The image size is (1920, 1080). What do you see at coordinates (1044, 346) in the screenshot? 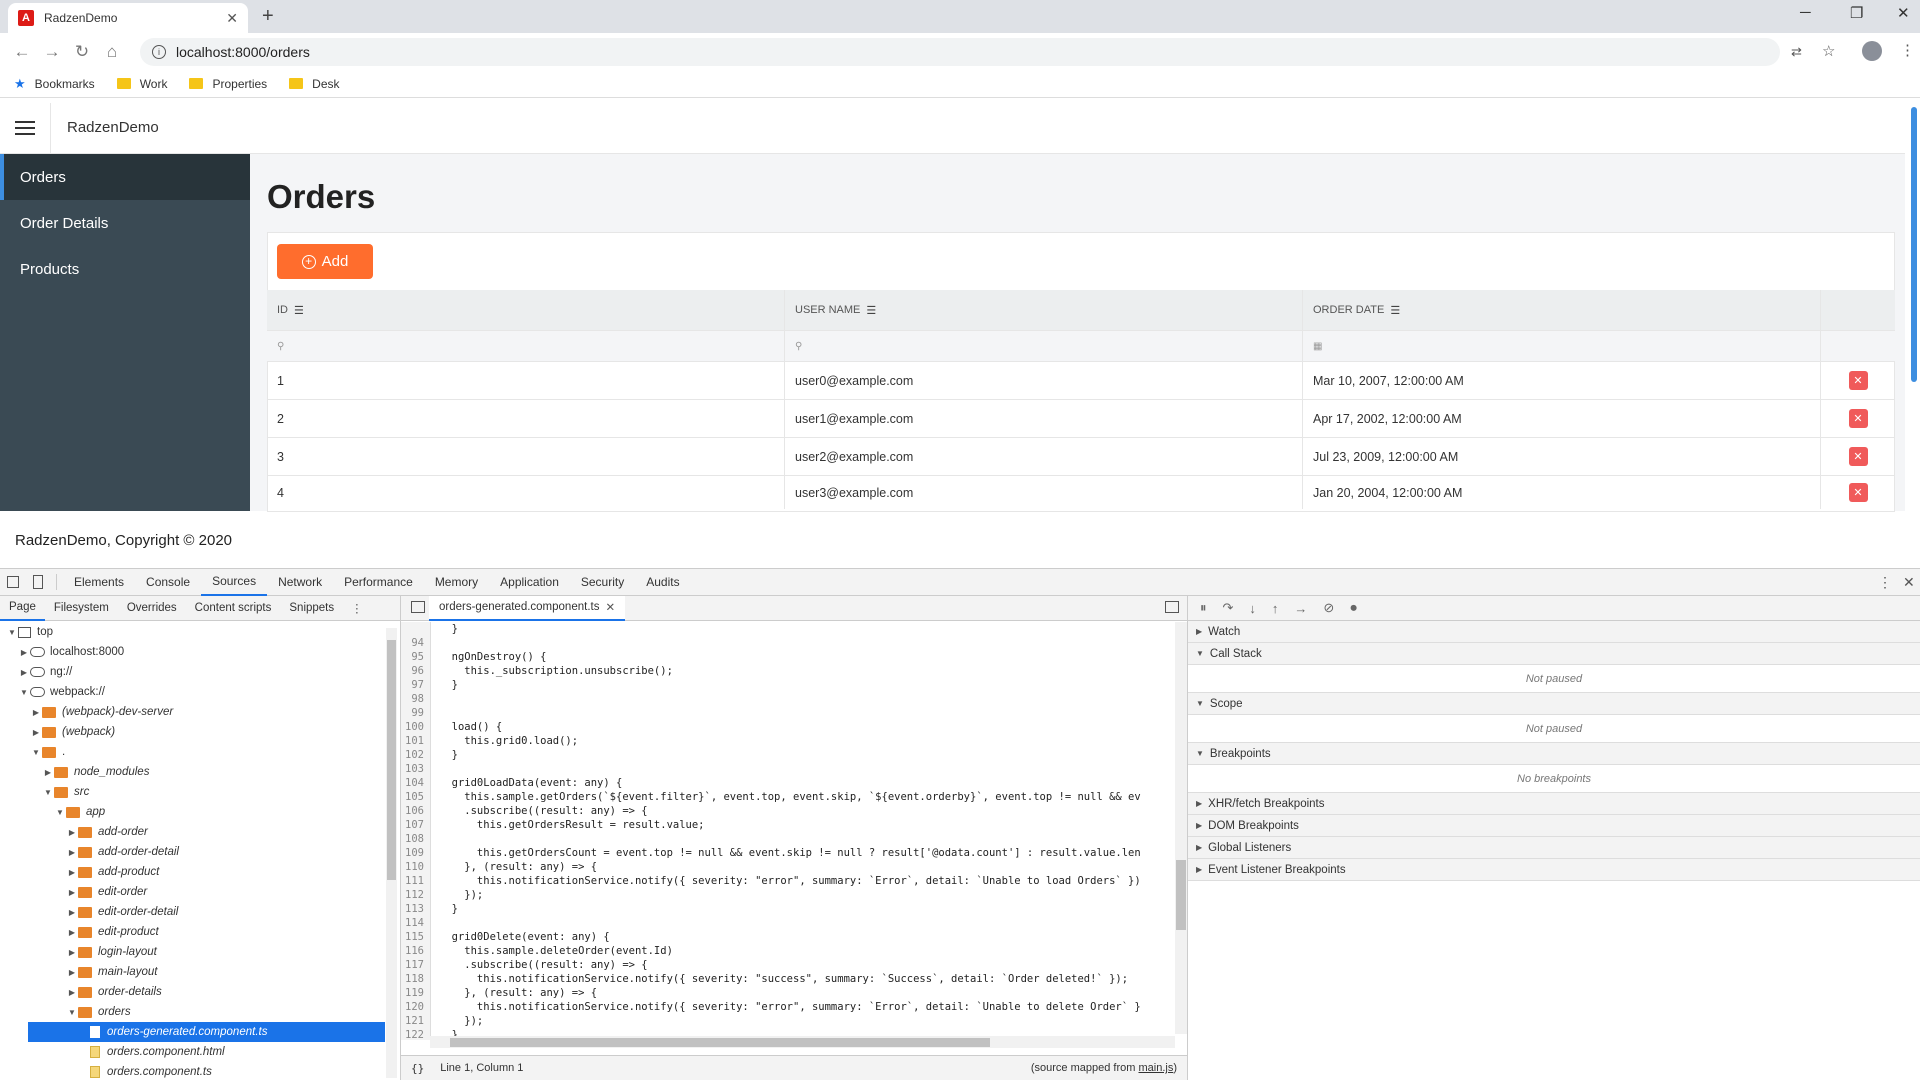
I see `user-name-filter-input: ⚲` at bounding box center [1044, 346].